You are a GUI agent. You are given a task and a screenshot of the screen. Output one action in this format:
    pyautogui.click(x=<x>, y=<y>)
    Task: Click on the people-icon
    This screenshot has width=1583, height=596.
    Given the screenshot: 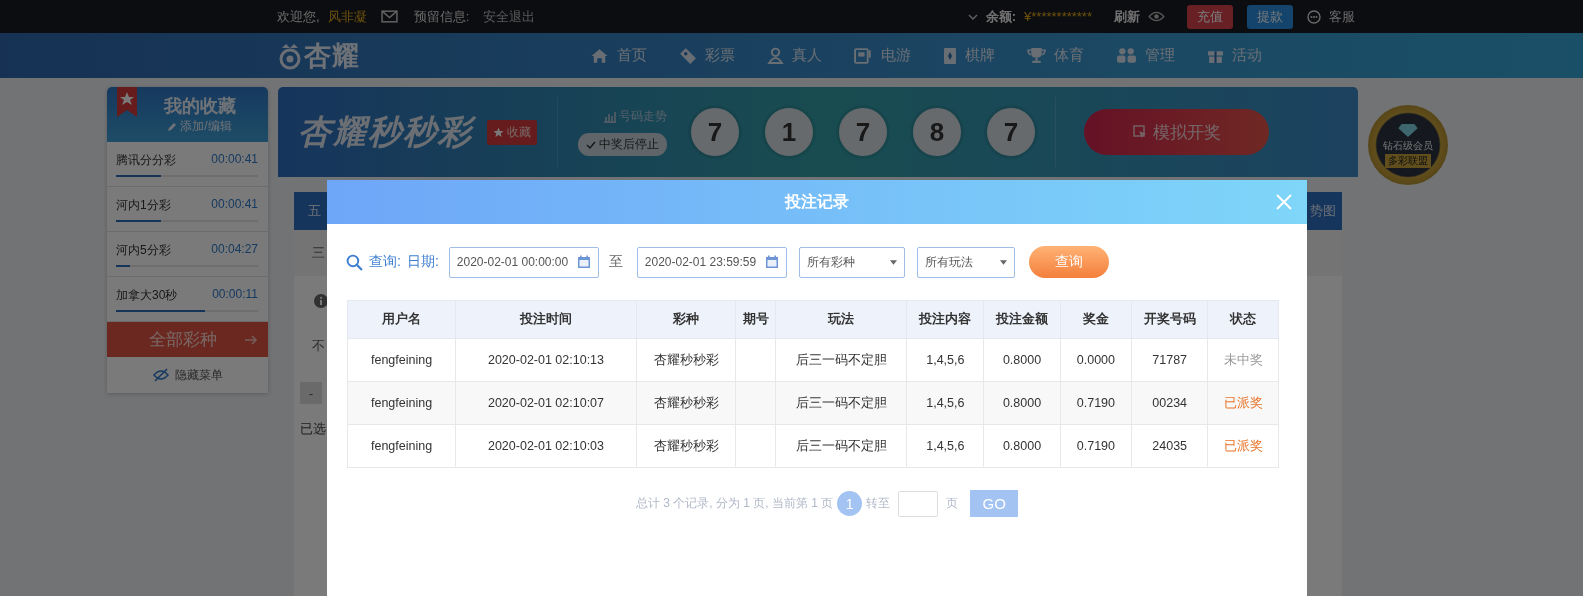 What is the action you would take?
    pyautogui.click(x=1126, y=55)
    